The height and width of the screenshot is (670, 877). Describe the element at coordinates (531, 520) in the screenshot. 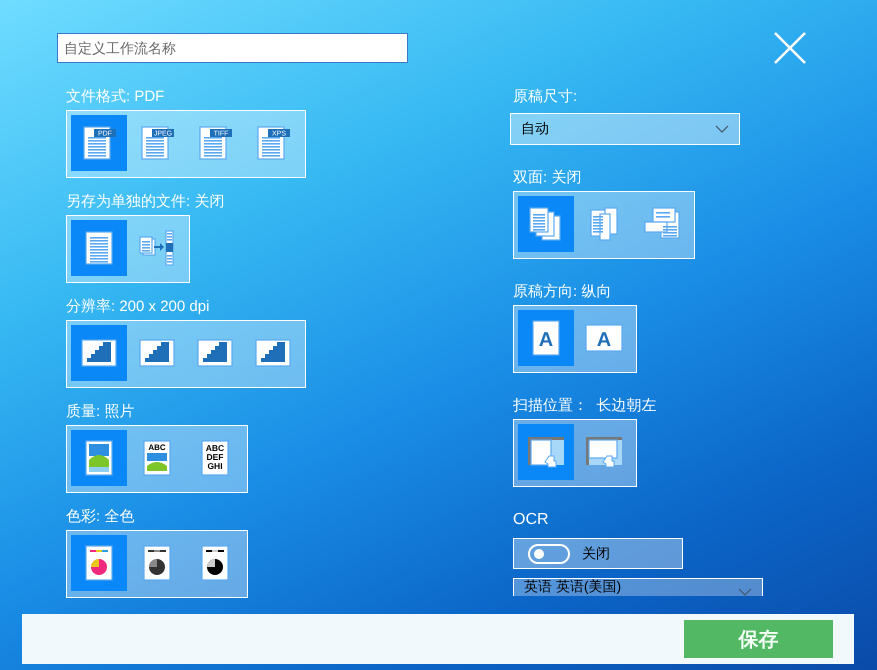

I see `field-label: OCR` at that location.